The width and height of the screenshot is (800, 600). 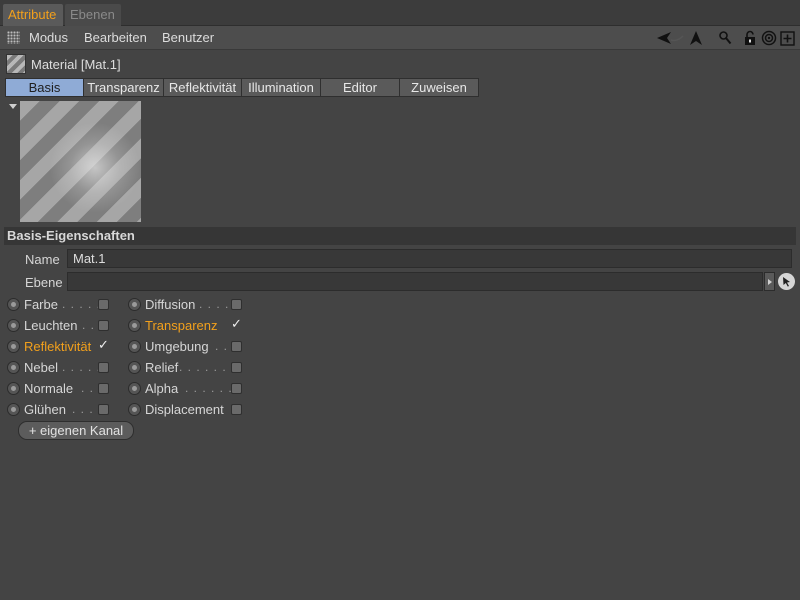 I want to click on tab-reflektivitaet: Reflektivität, so click(x=203, y=87).